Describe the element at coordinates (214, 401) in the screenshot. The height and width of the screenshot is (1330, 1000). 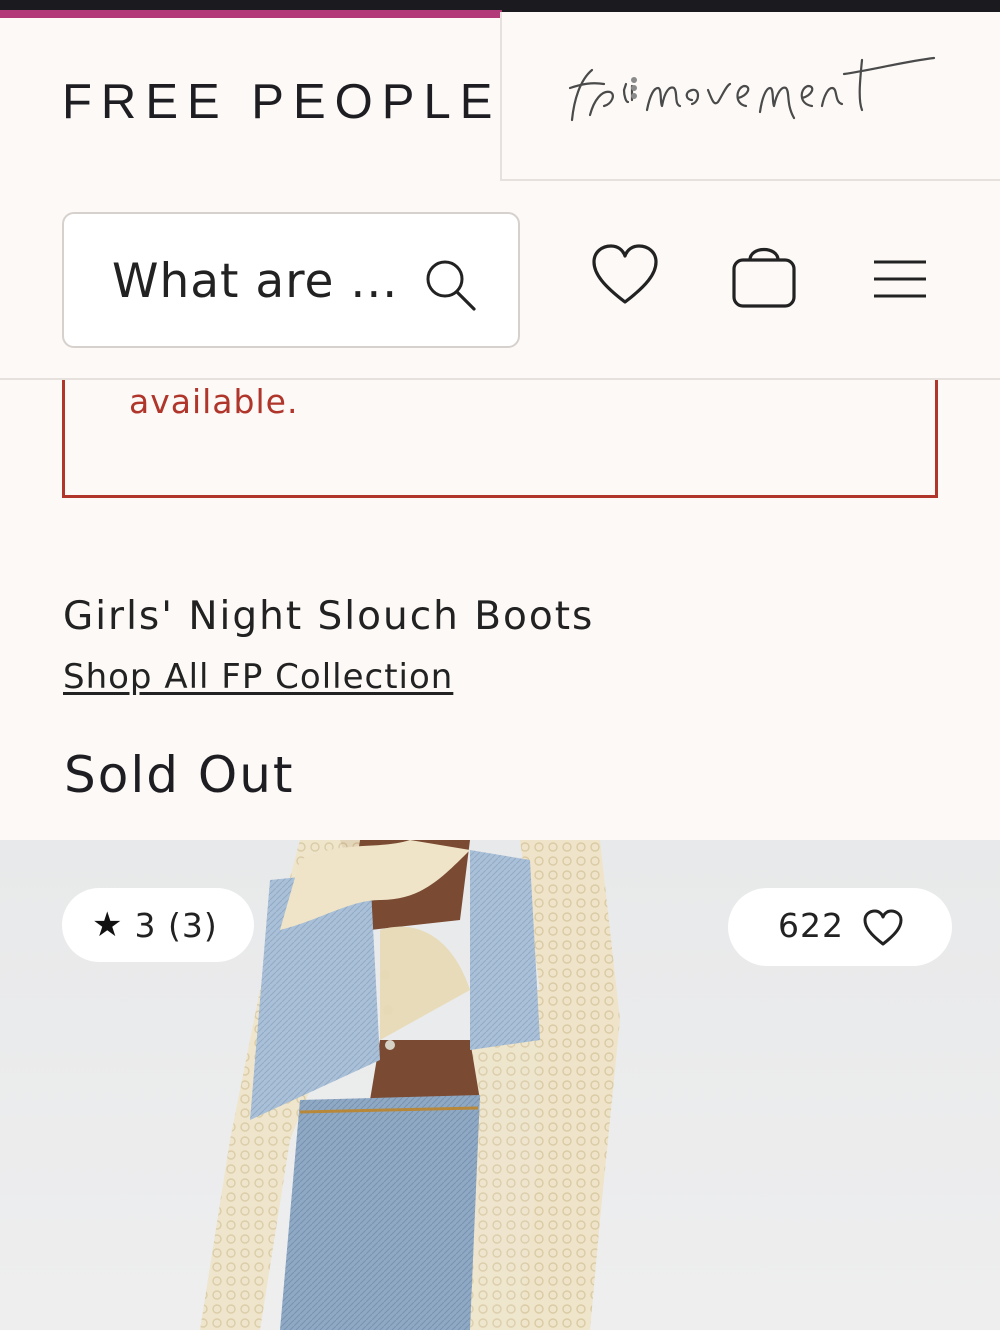
I see `alert-message: available.` at that location.